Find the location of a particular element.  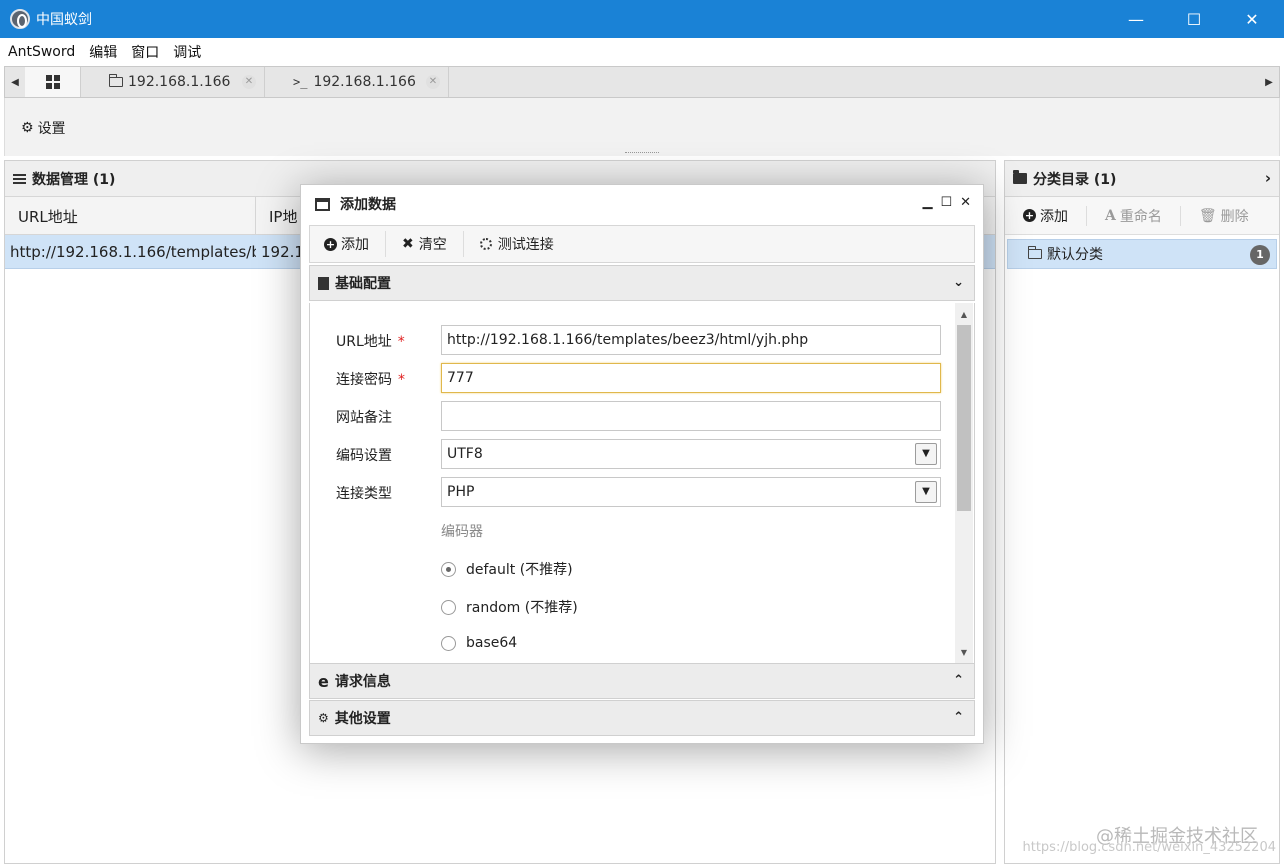

scroll-up-icon: ▲ is located at coordinates (964, 315).